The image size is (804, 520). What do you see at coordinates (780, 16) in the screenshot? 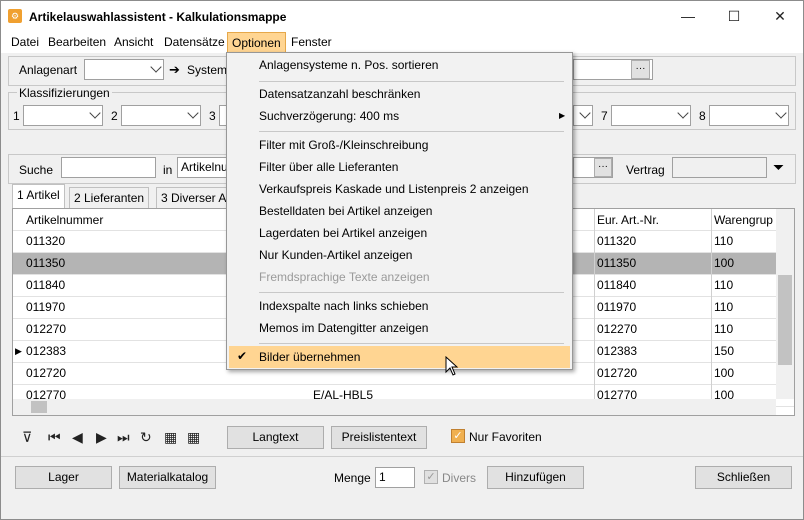
I see `close-button: ✕` at bounding box center [780, 16].